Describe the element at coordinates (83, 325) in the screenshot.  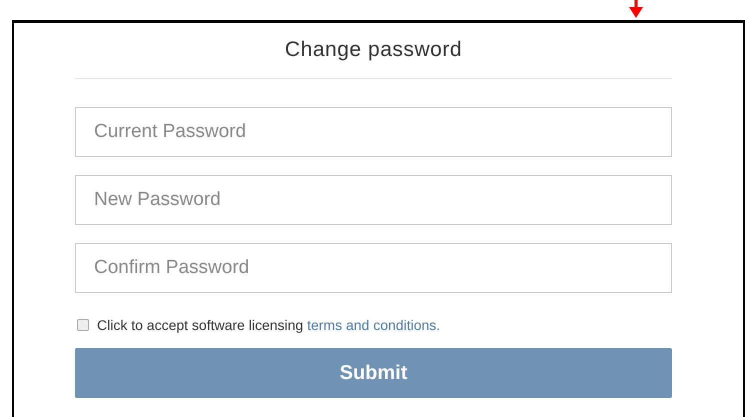
I see `terms-checkbox` at that location.